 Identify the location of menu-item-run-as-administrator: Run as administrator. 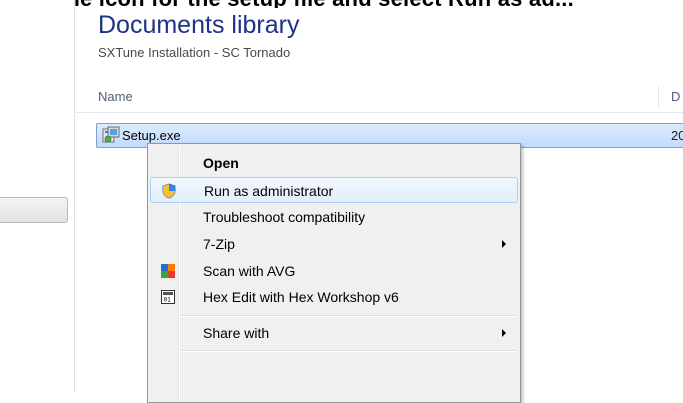
(334, 190).